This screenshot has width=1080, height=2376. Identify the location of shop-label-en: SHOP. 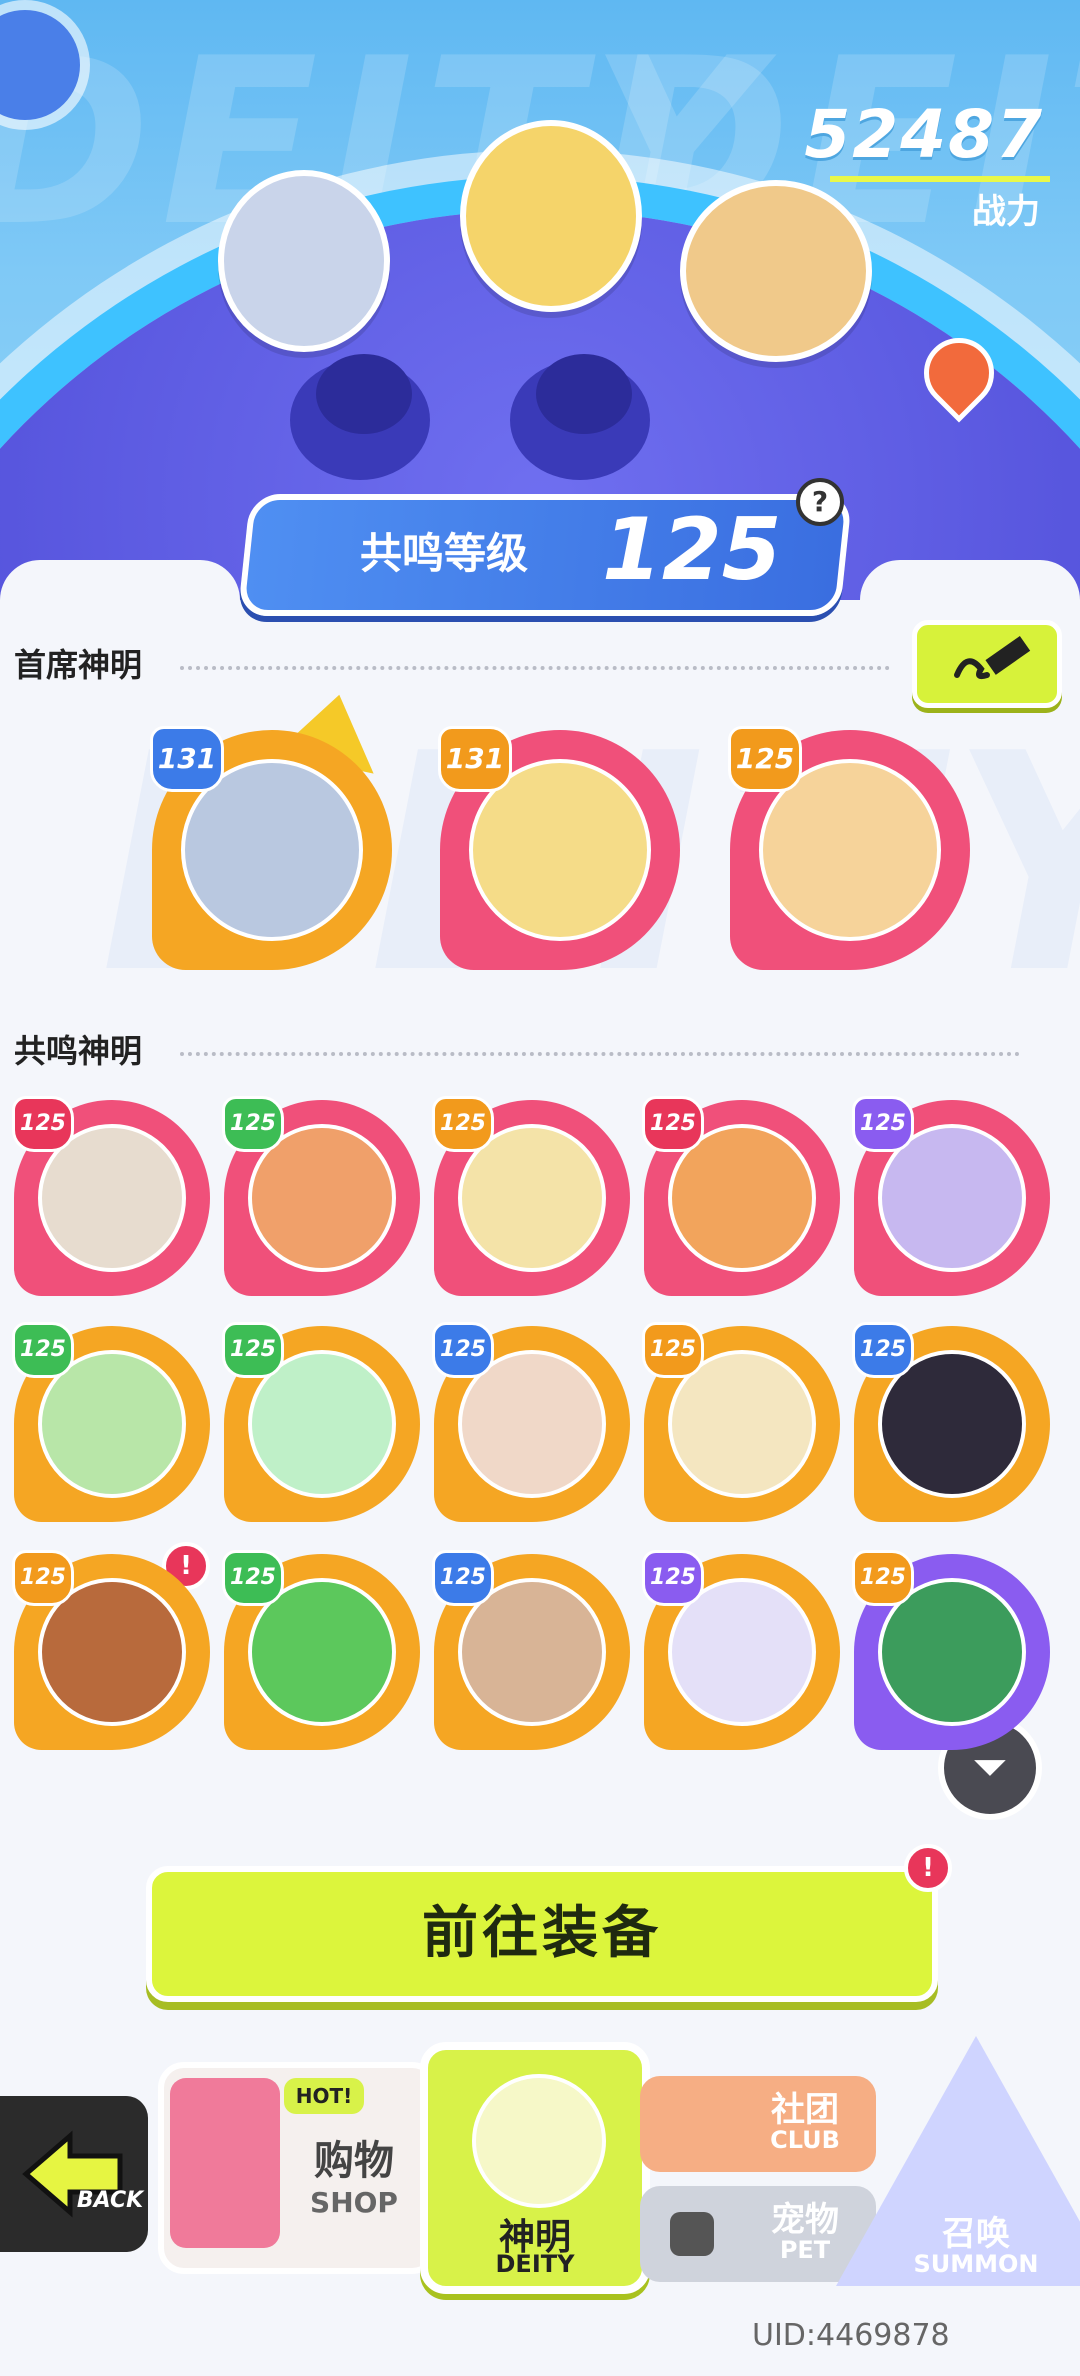
(354, 2202).